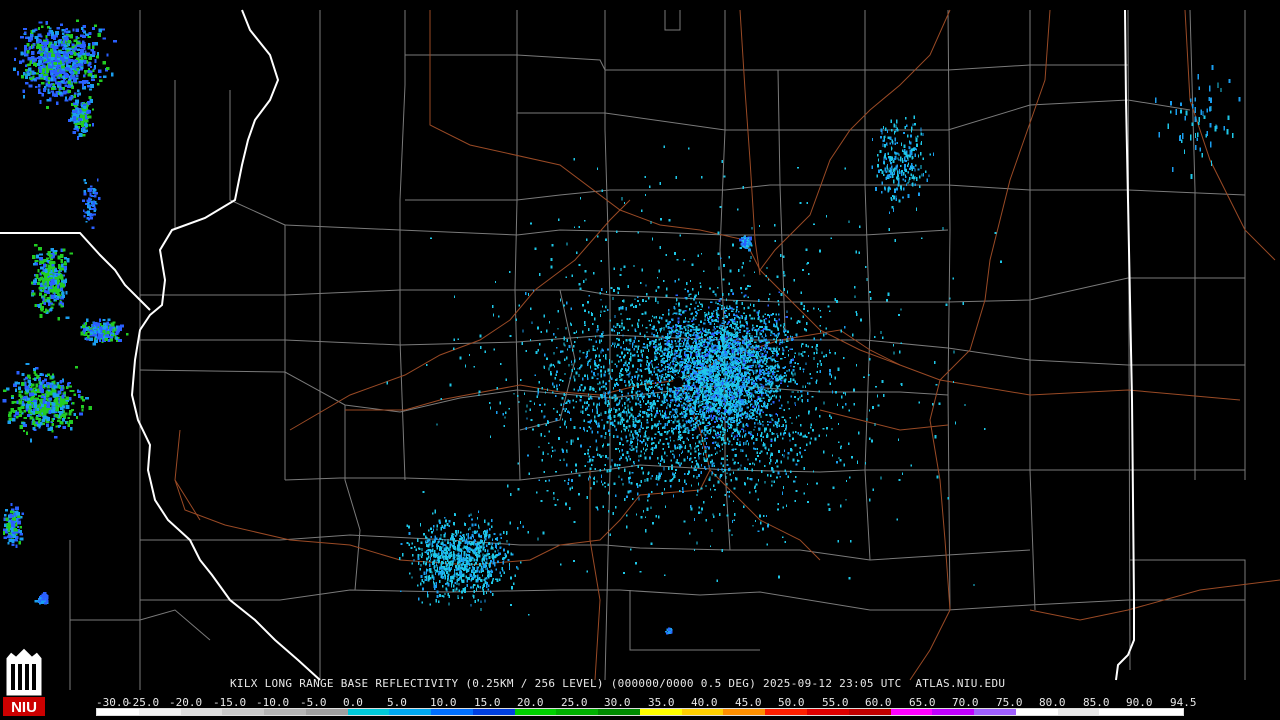 The width and height of the screenshot is (1280, 720). I want to click on radar-site-marker, so click(678, 382).